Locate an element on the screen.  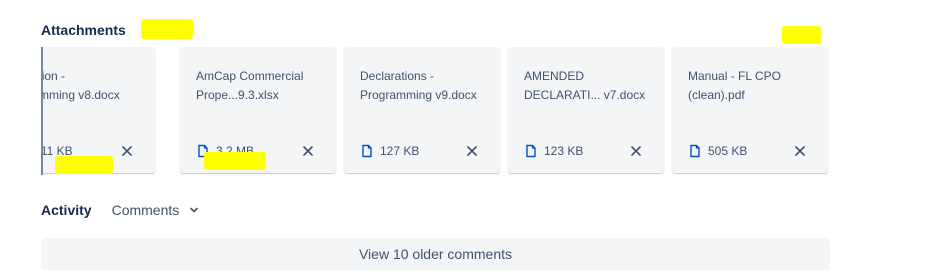
attachment-card: uotation - ogramming v8.docx 111 KB is located at coordinates (98, 110).